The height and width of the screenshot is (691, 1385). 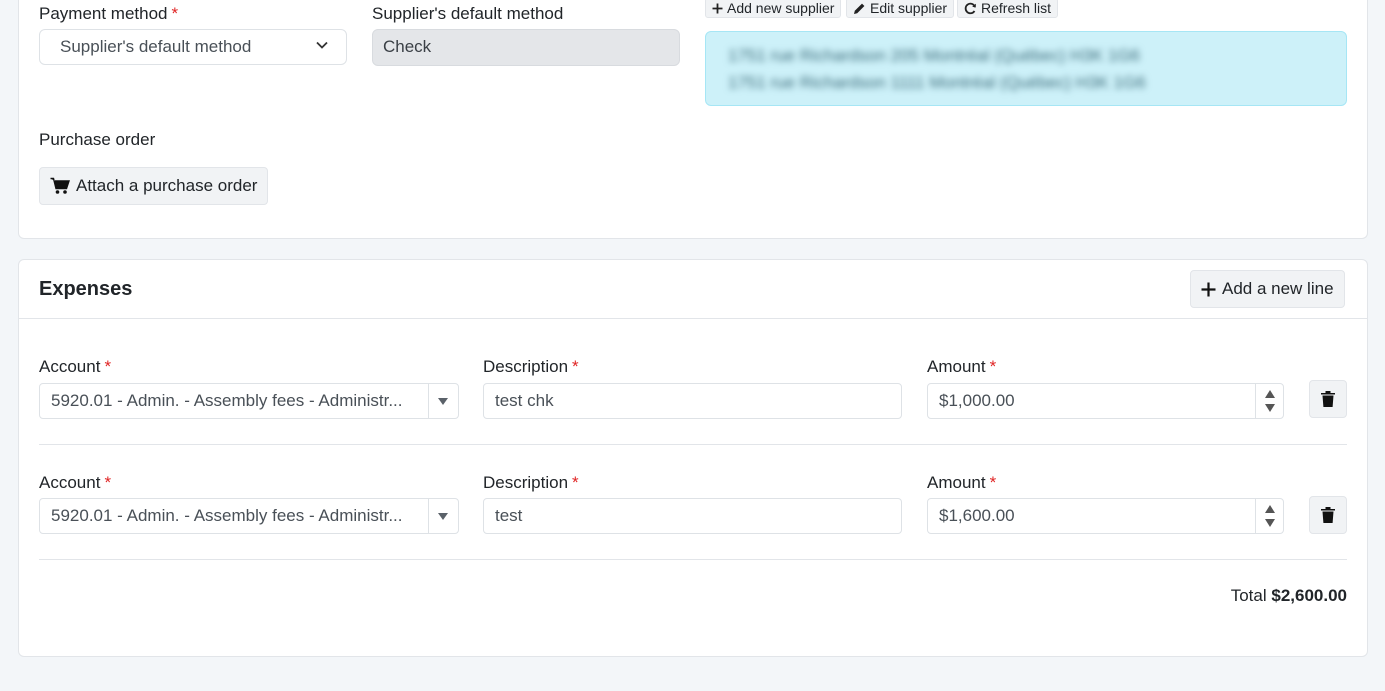 What do you see at coordinates (1267, 289) in the screenshot?
I see `add-new-line-button: Add a new line` at bounding box center [1267, 289].